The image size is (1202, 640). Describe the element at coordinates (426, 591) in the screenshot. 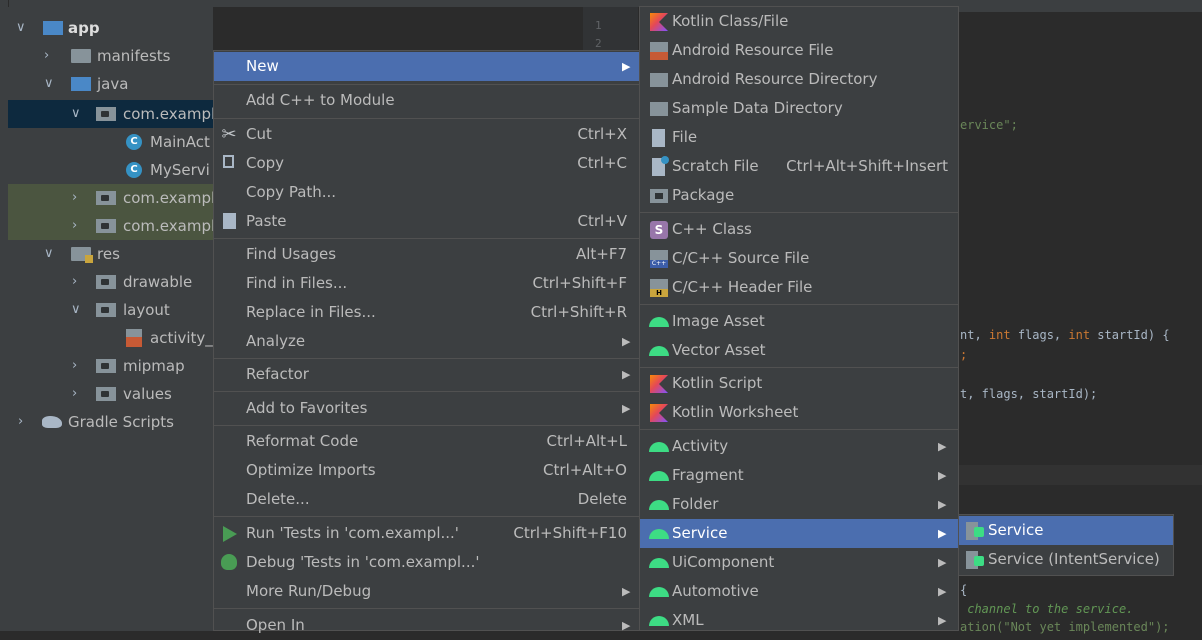

I see `menu-item-more-run-debug: More Run/Debug ▶` at that location.